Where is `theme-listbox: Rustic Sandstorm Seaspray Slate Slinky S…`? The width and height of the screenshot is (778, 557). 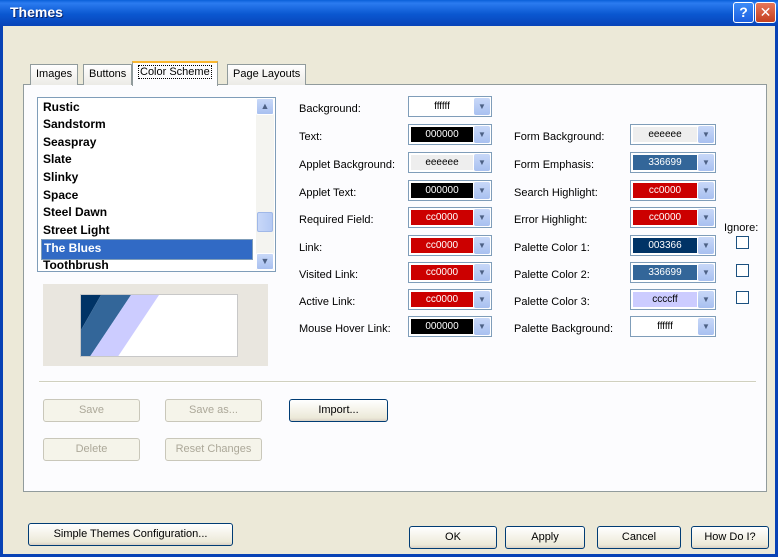
theme-listbox: Rustic Sandstorm Seaspray Slate Slinky S… is located at coordinates (156, 184).